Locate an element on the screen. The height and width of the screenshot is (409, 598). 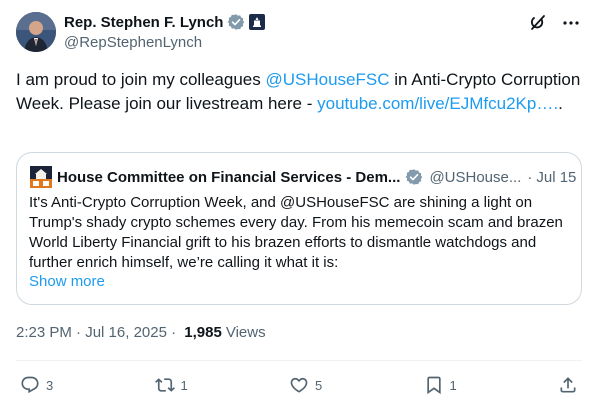
quote-verified-badge-icon is located at coordinates (414, 177).